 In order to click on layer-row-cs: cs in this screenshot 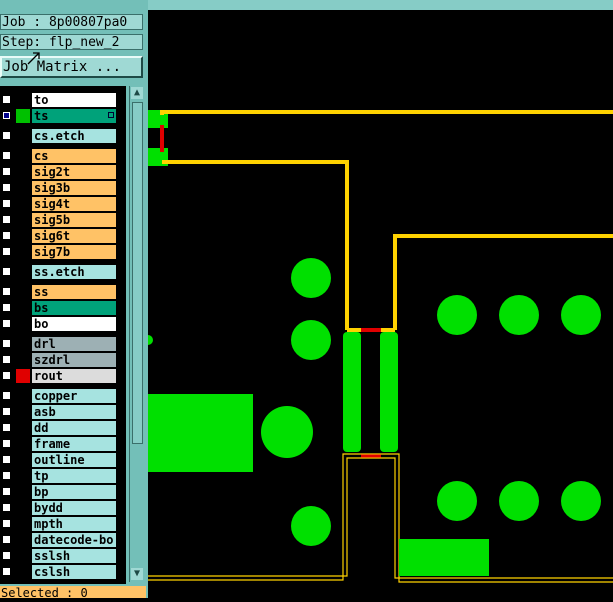, I will do `click(63, 156)`.